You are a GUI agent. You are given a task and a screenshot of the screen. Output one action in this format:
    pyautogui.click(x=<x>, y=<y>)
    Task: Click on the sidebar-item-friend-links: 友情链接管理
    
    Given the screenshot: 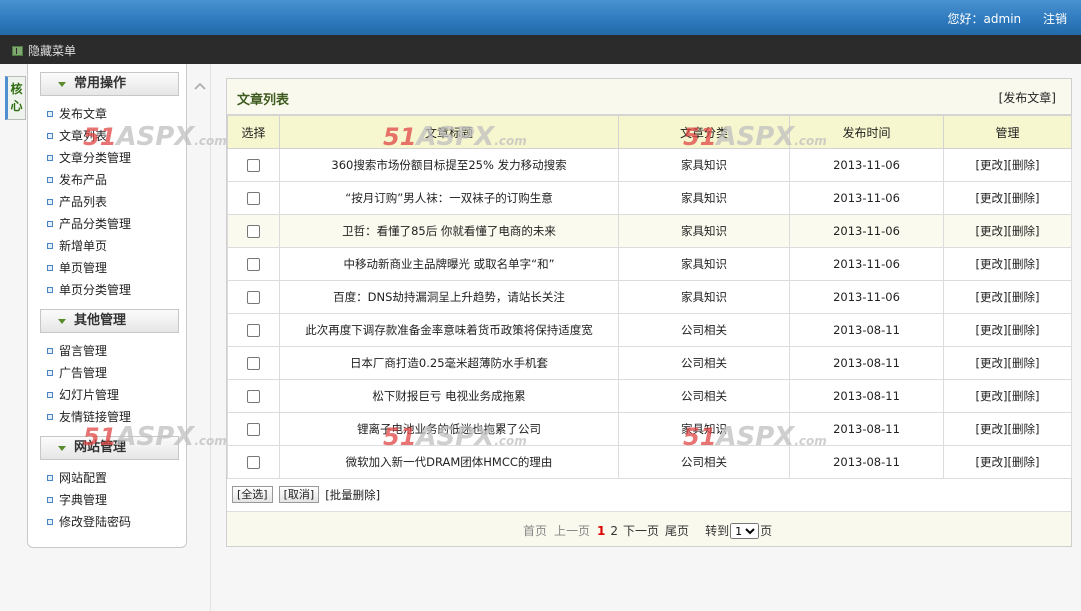 What is the action you would take?
    pyautogui.click(x=89, y=417)
    